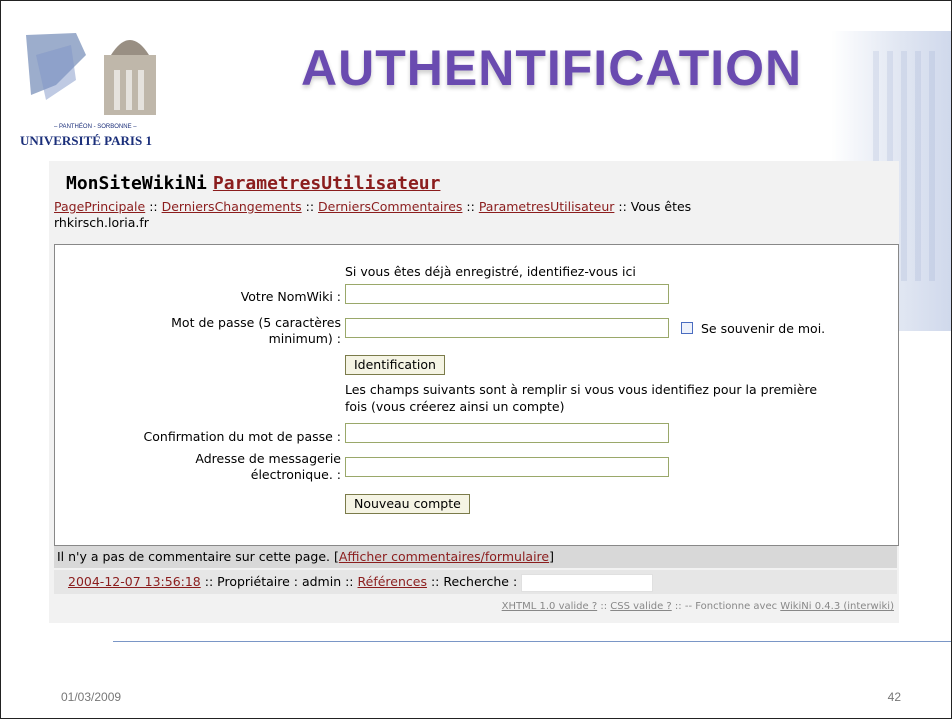 The height and width of the screenshot is (719, 952). What do you see at coordinates (327, 183) in the screenshot?
I see `page-name-link: ParametresUtilisateur` at bounding box center [327, 183].